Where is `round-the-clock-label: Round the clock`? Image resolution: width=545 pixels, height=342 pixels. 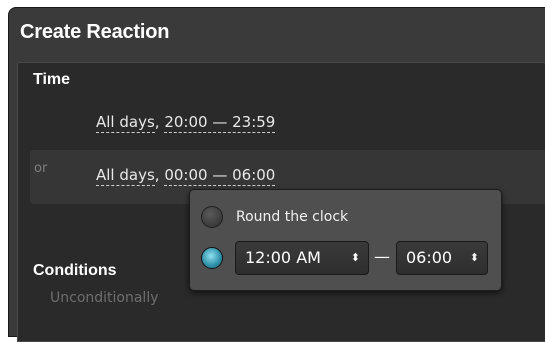
round-the-clock-label: Round the clock is located at coordinates (292, 217).